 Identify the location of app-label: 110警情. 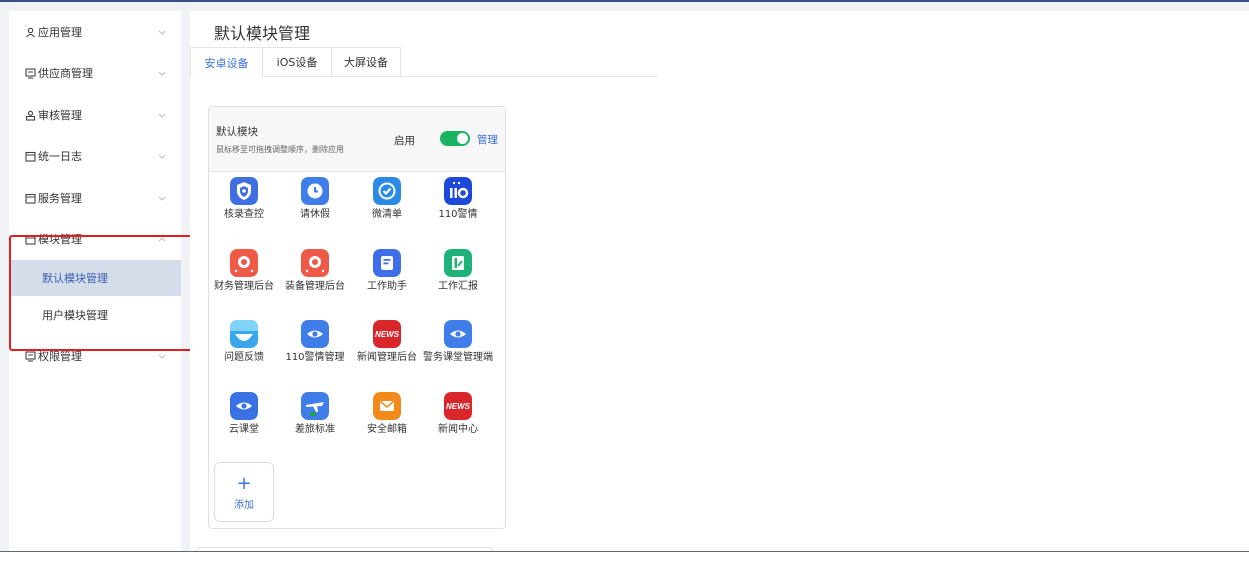
(458, 214).